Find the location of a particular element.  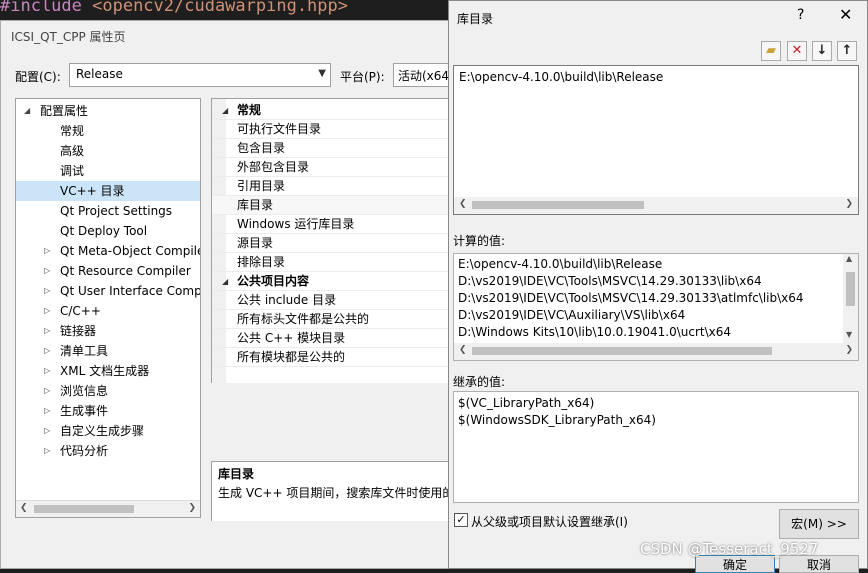

tree-item-label: 高级 is located at coordinates (72, 151).